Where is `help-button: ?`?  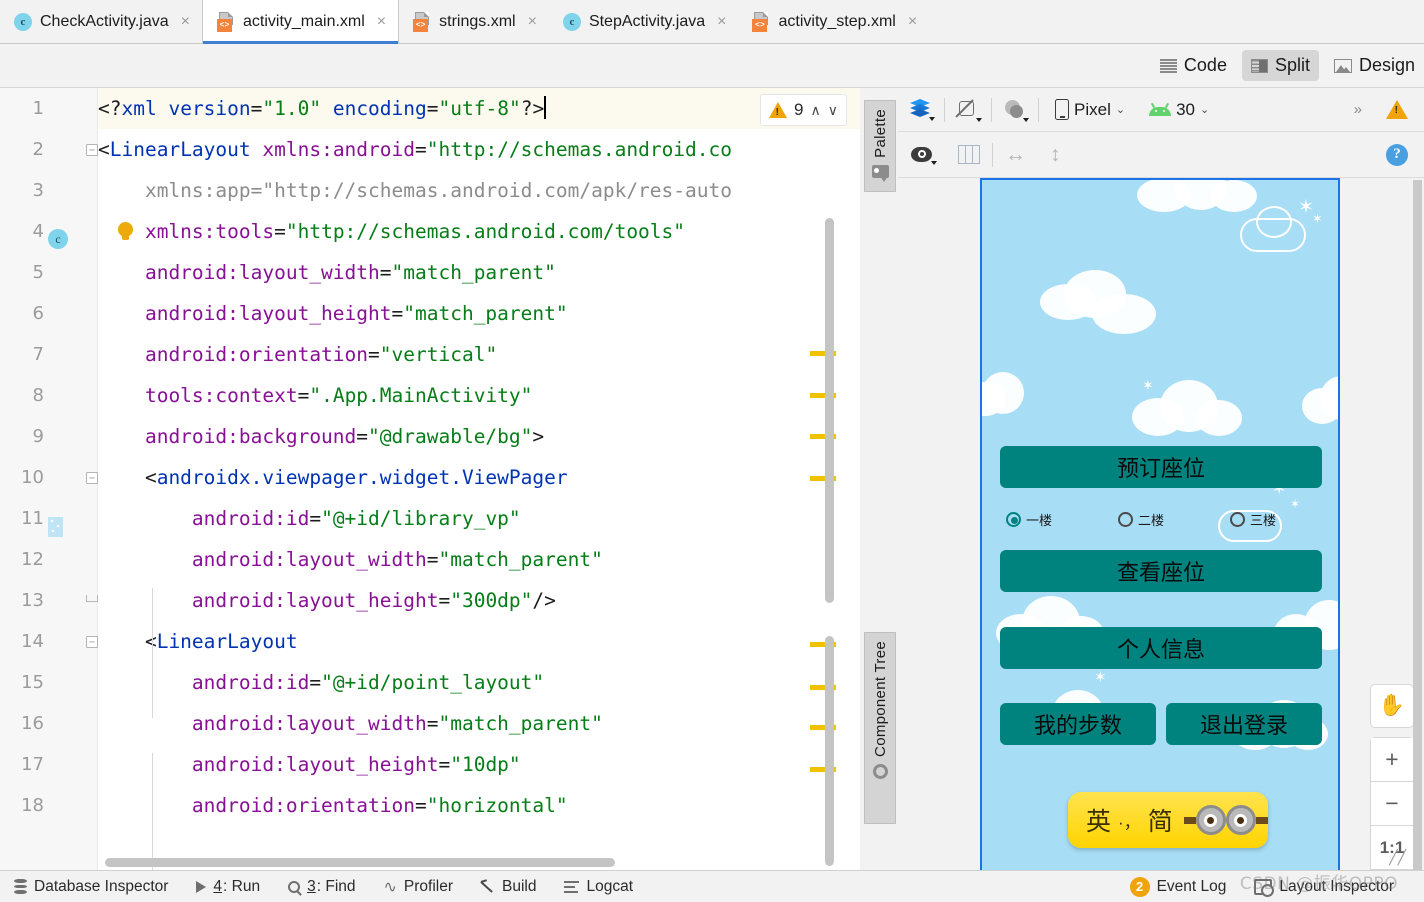
help-button: ? is located at coordinates (1399, 154).